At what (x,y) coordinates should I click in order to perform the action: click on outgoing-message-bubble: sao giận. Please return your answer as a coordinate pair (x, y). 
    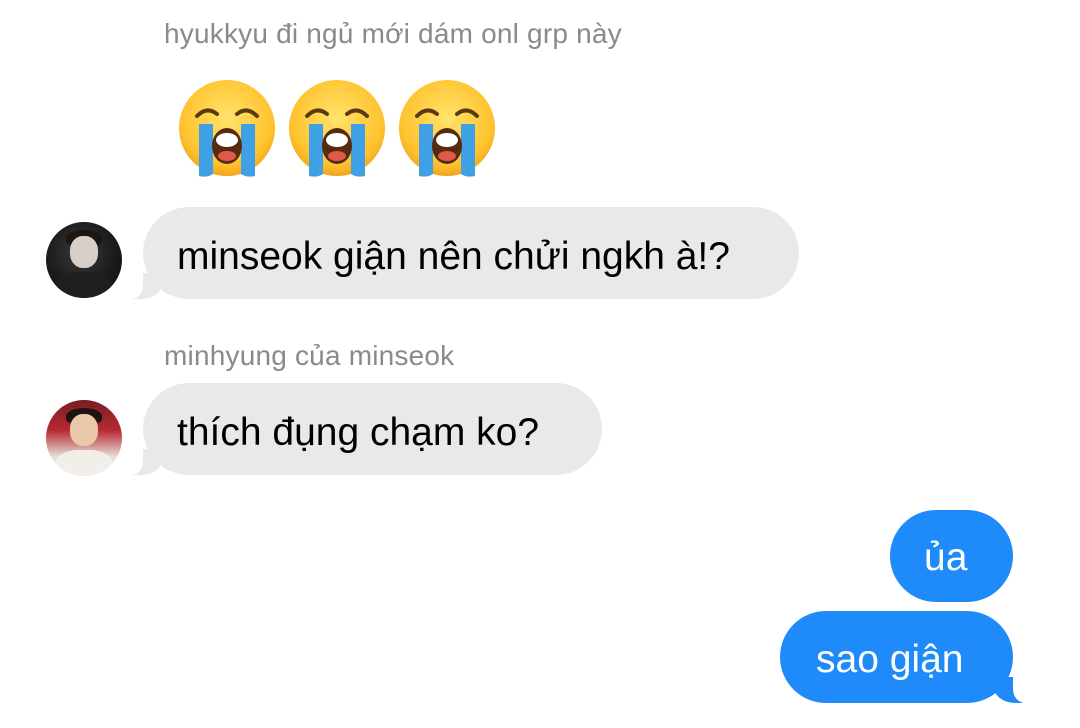
    Looking at the image, I should click on (907, 657).